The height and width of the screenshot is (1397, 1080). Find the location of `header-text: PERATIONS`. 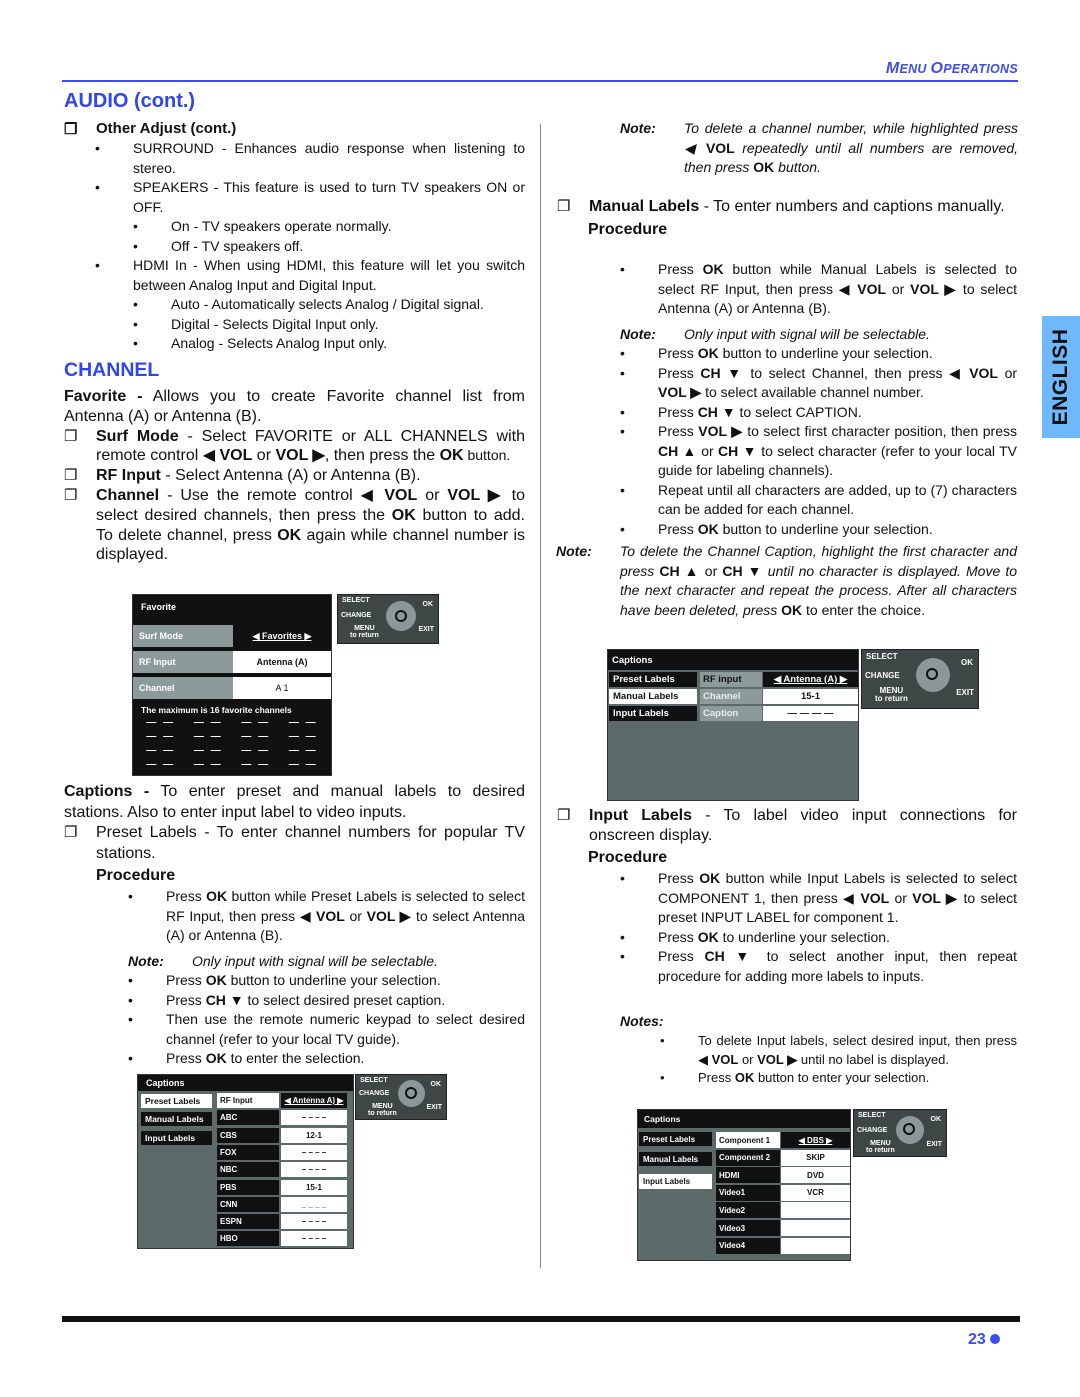

header-text: PERATIONS is located at coordinates (980, 69).